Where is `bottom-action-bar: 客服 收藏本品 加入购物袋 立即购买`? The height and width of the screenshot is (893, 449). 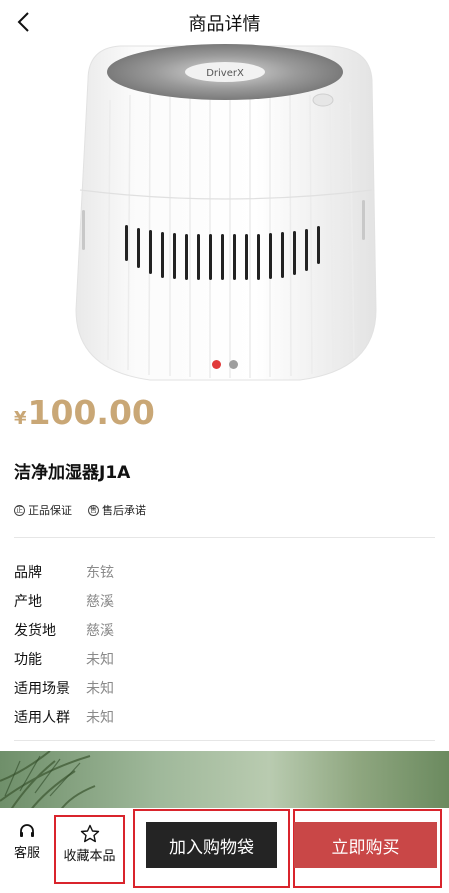
bottom-action-bar: 客服 收藏本品 加入购物袋 立即购买 is located at coordinates (224, 850).